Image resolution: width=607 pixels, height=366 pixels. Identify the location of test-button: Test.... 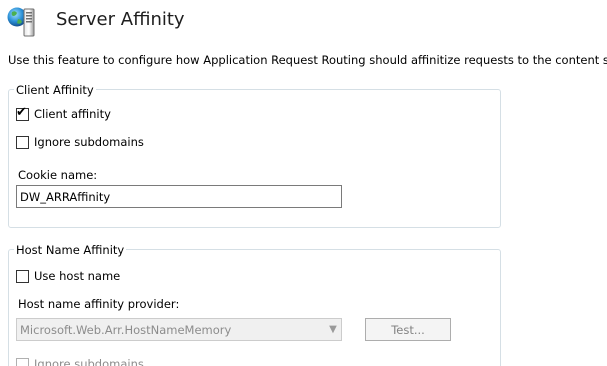
(408, 329).